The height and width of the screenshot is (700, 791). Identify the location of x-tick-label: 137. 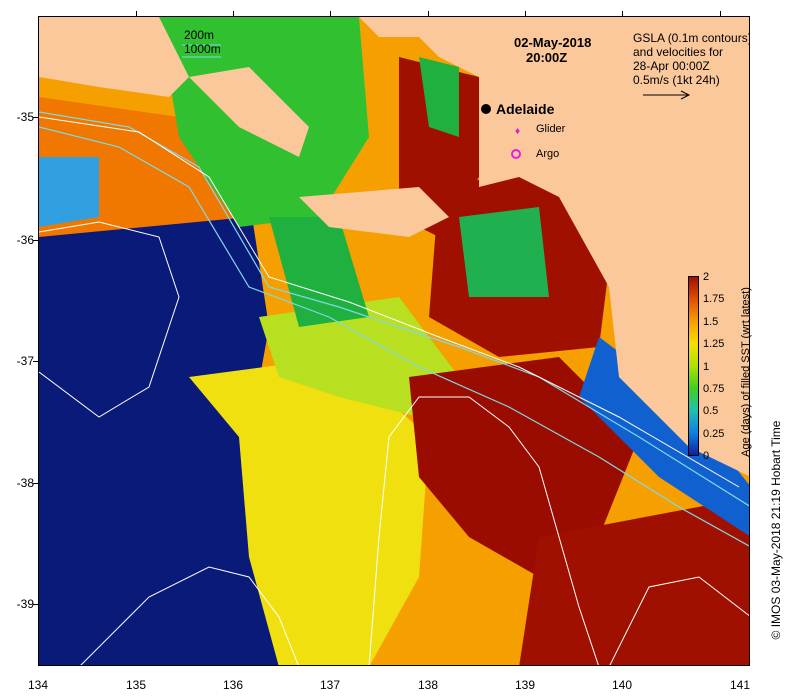
(330, 685).